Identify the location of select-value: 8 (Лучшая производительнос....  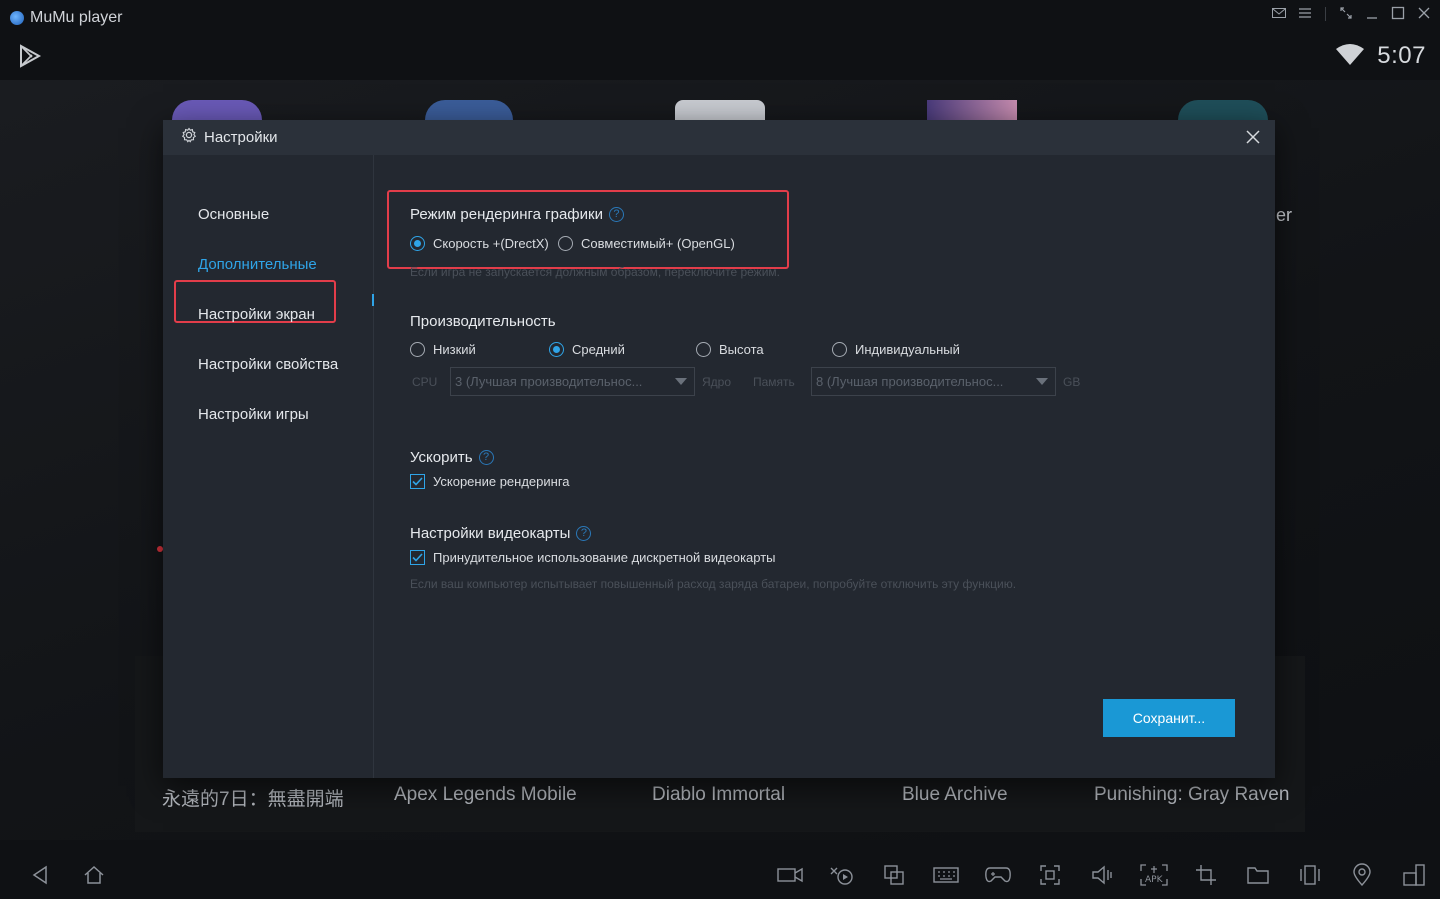
(910, 381).